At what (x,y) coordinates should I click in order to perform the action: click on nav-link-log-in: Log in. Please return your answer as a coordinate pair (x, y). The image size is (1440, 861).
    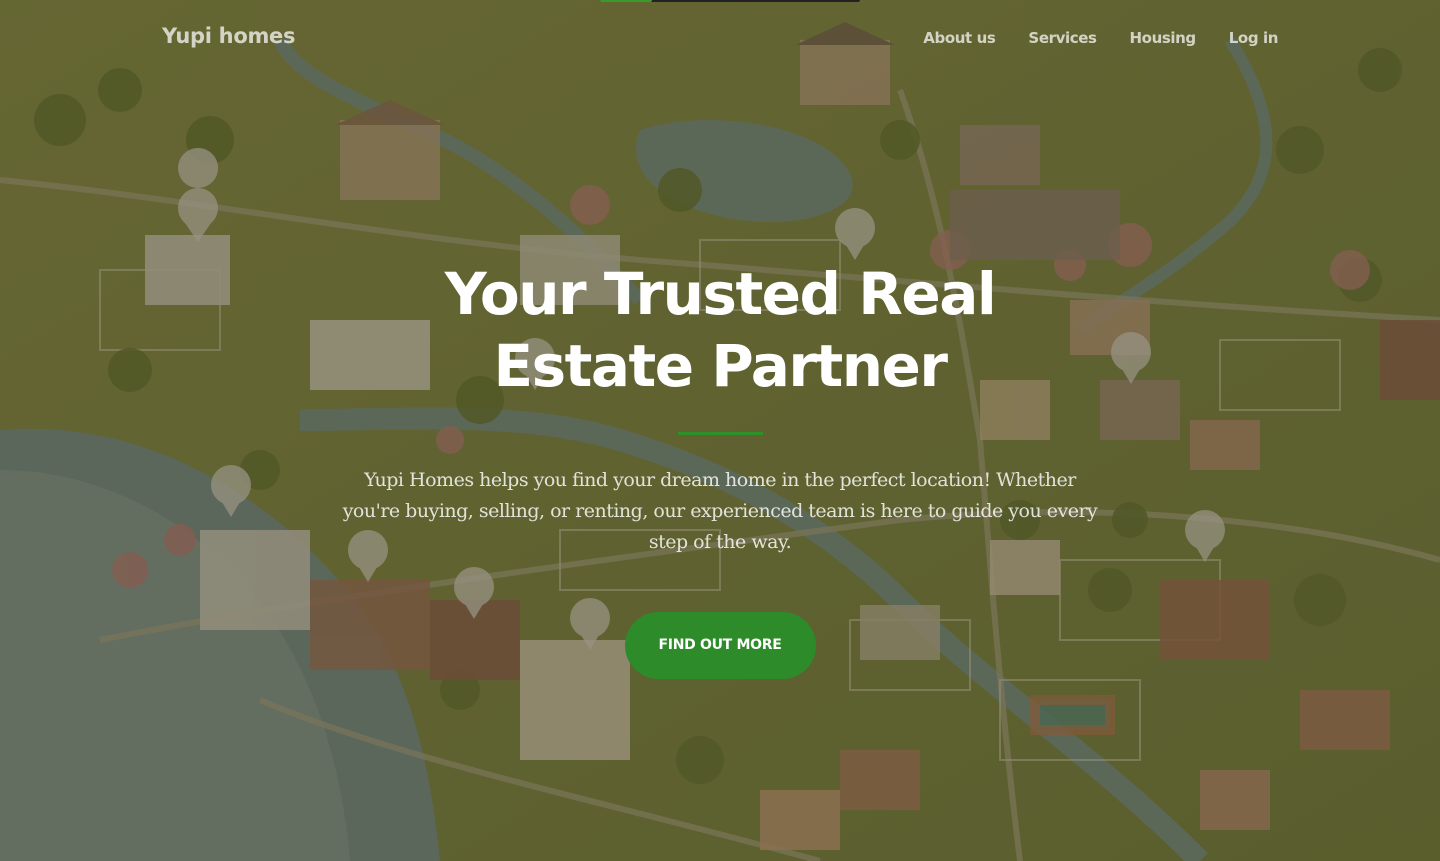
    Looking at the image, I should click on (1254, 38).